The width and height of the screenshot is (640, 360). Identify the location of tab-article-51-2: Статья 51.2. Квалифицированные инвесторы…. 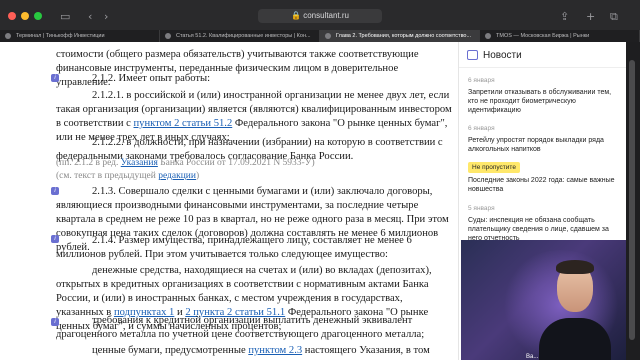
(240, 36).